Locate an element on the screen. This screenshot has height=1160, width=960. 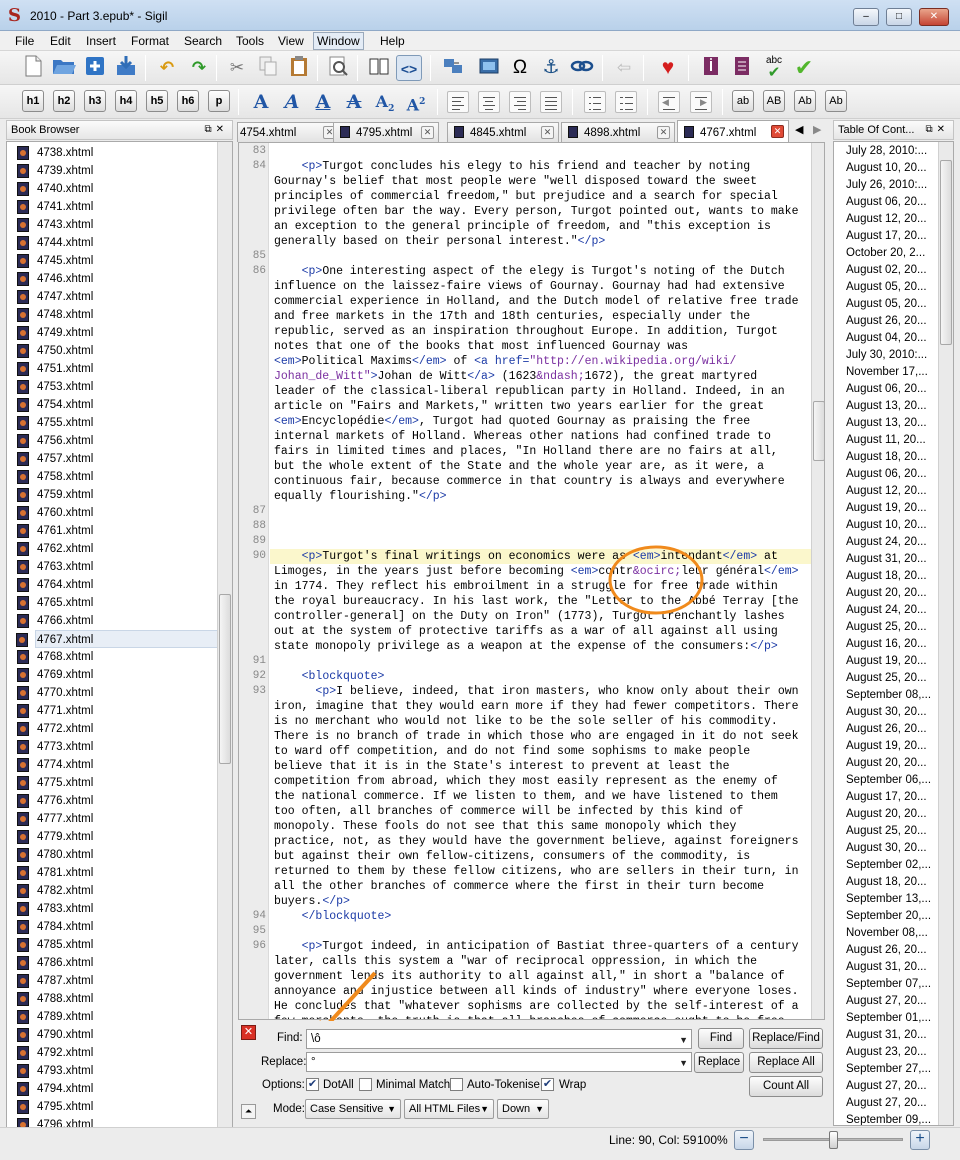
titlecase-button: Ab is located at coordinates (805, 101).